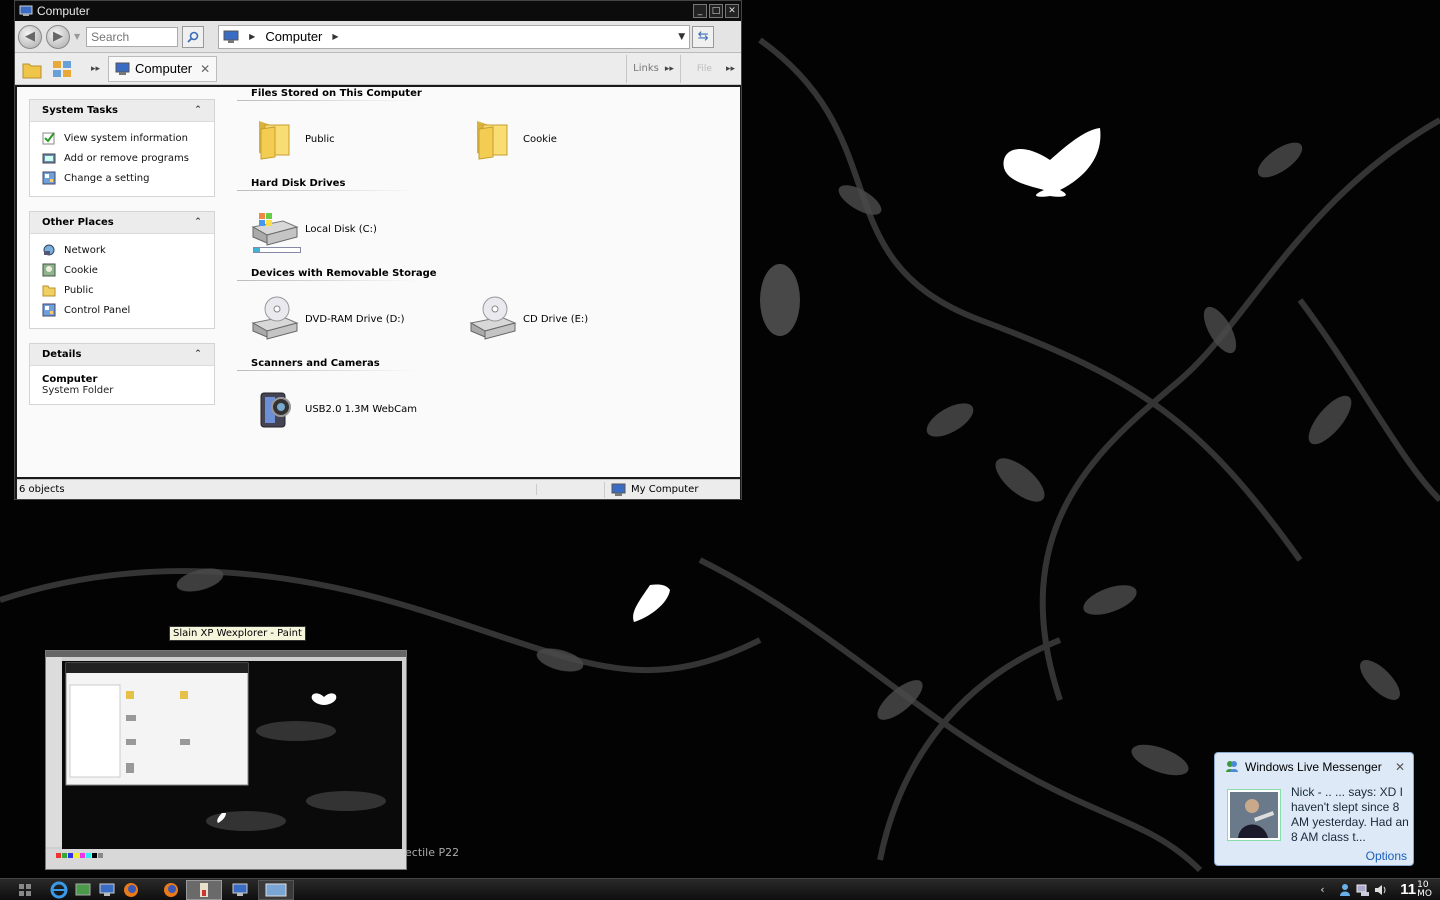 This screenshot has width=1440, height=900. Describe the element at coordinates (97, 310) in the screenshot. I see `place-label: Control Panel` at that location.